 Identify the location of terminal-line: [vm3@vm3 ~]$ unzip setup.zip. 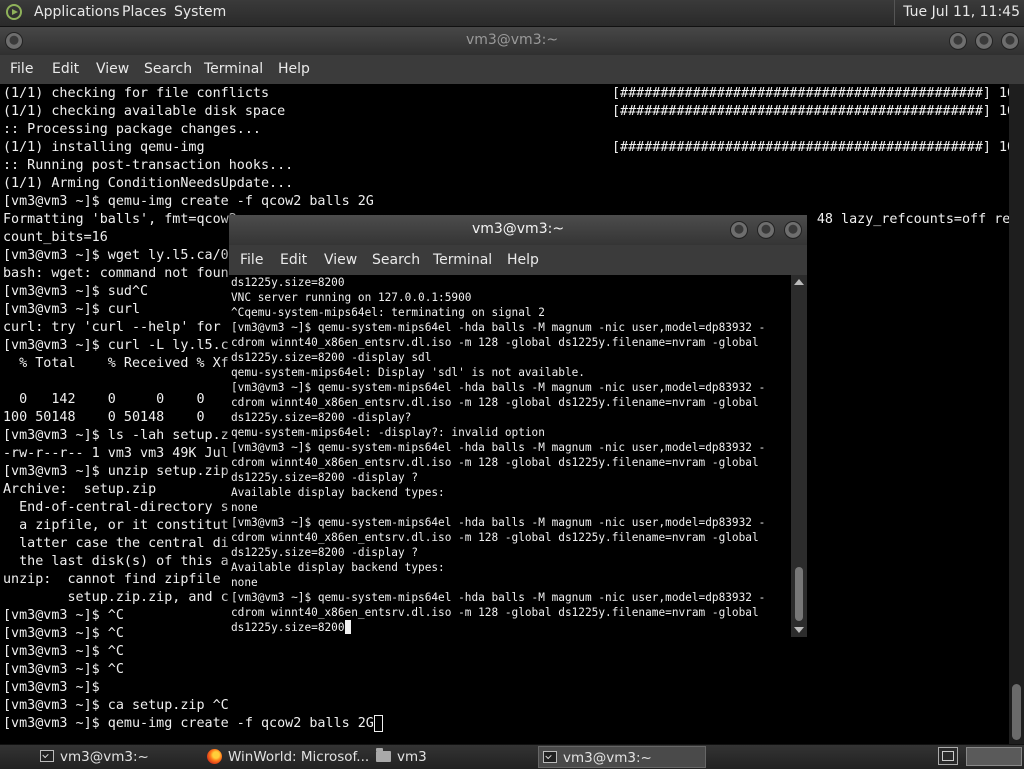
(116, 471).